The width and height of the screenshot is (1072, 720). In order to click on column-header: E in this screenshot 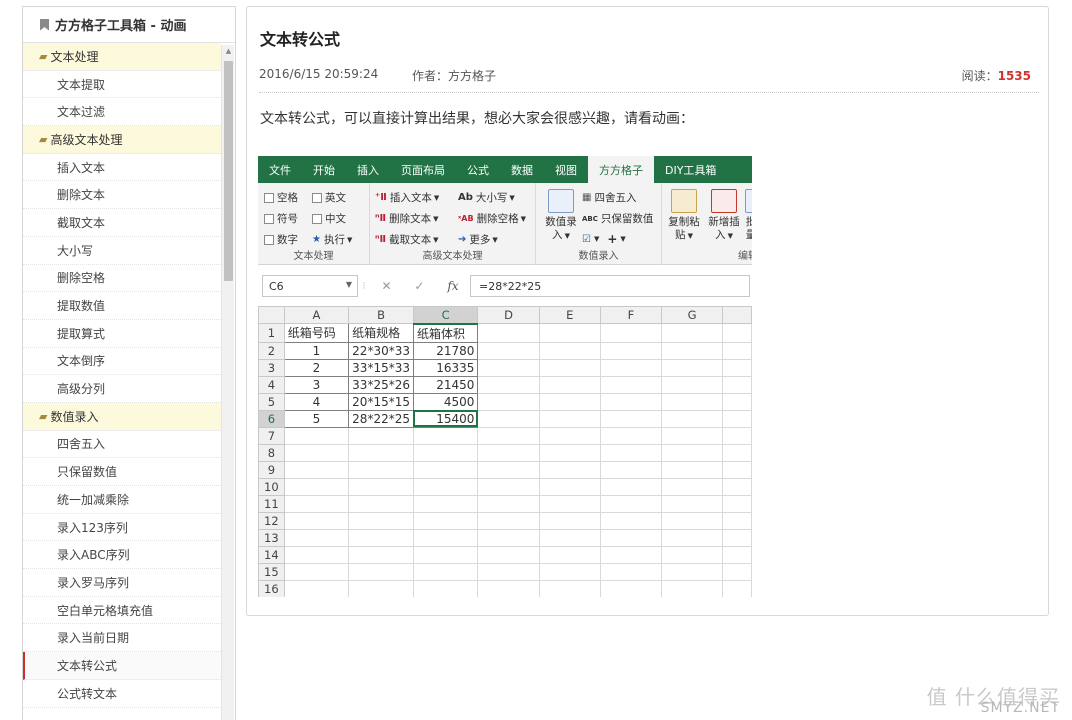, I will do `click(569, 315)`.